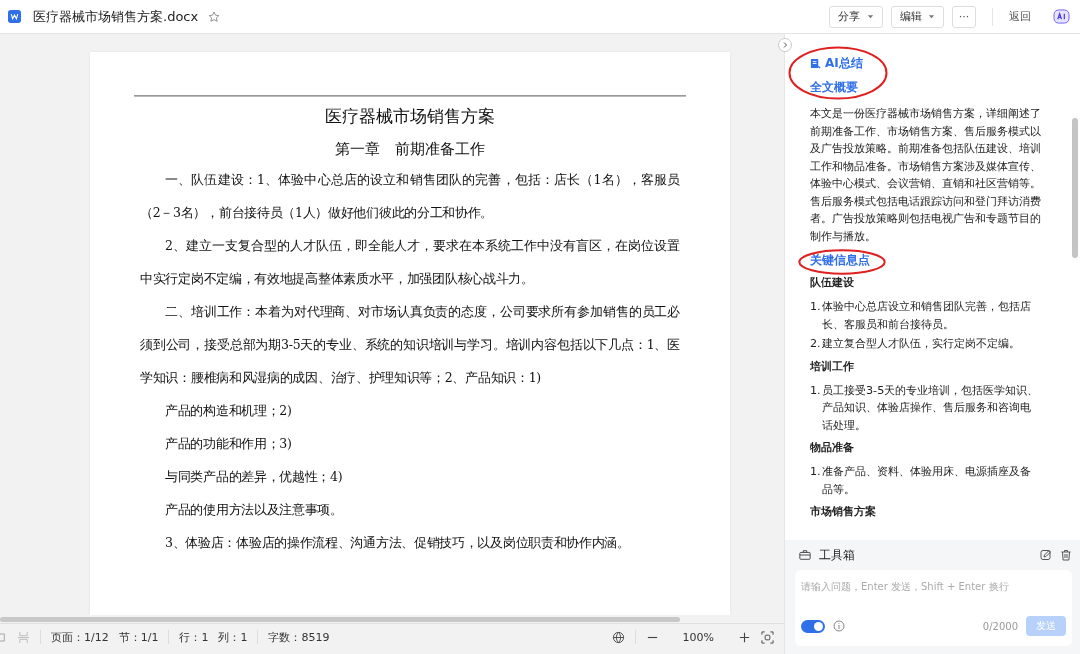 This screenshot has width=1080, height=654. I want to click on paragraph: 产品的构造和机理；2), so click(228, 411).